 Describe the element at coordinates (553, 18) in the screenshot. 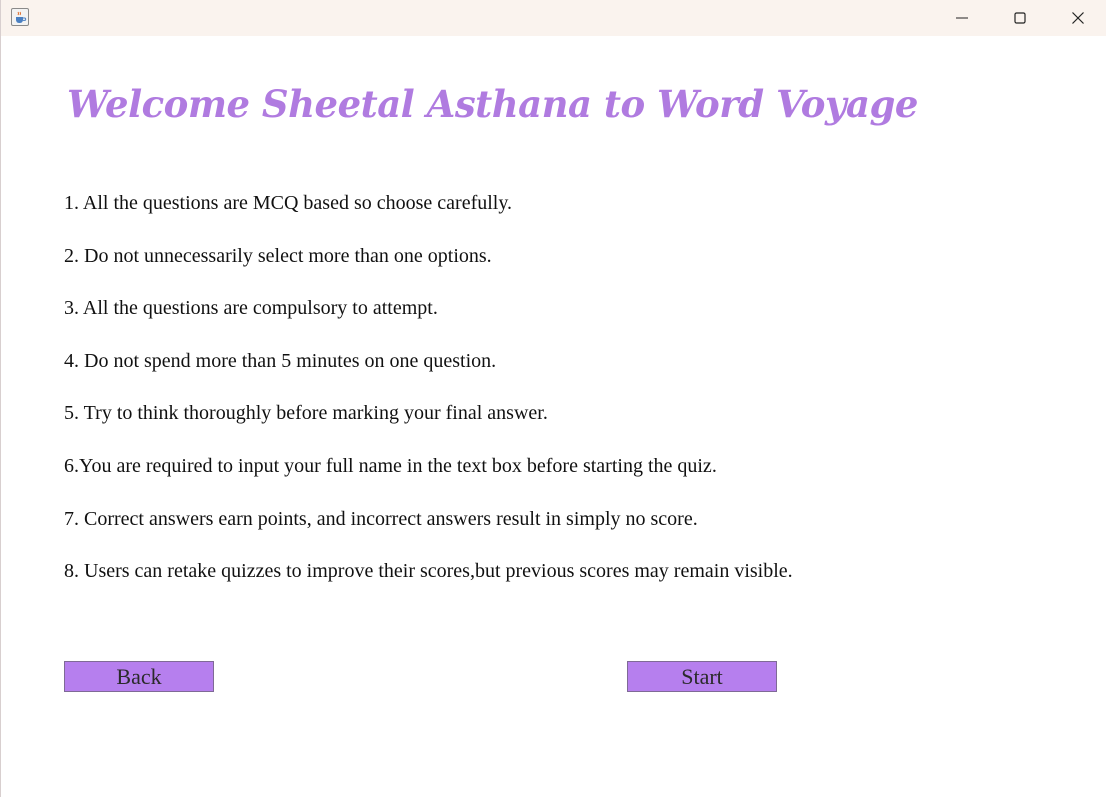

I see `title-bar` at that location.